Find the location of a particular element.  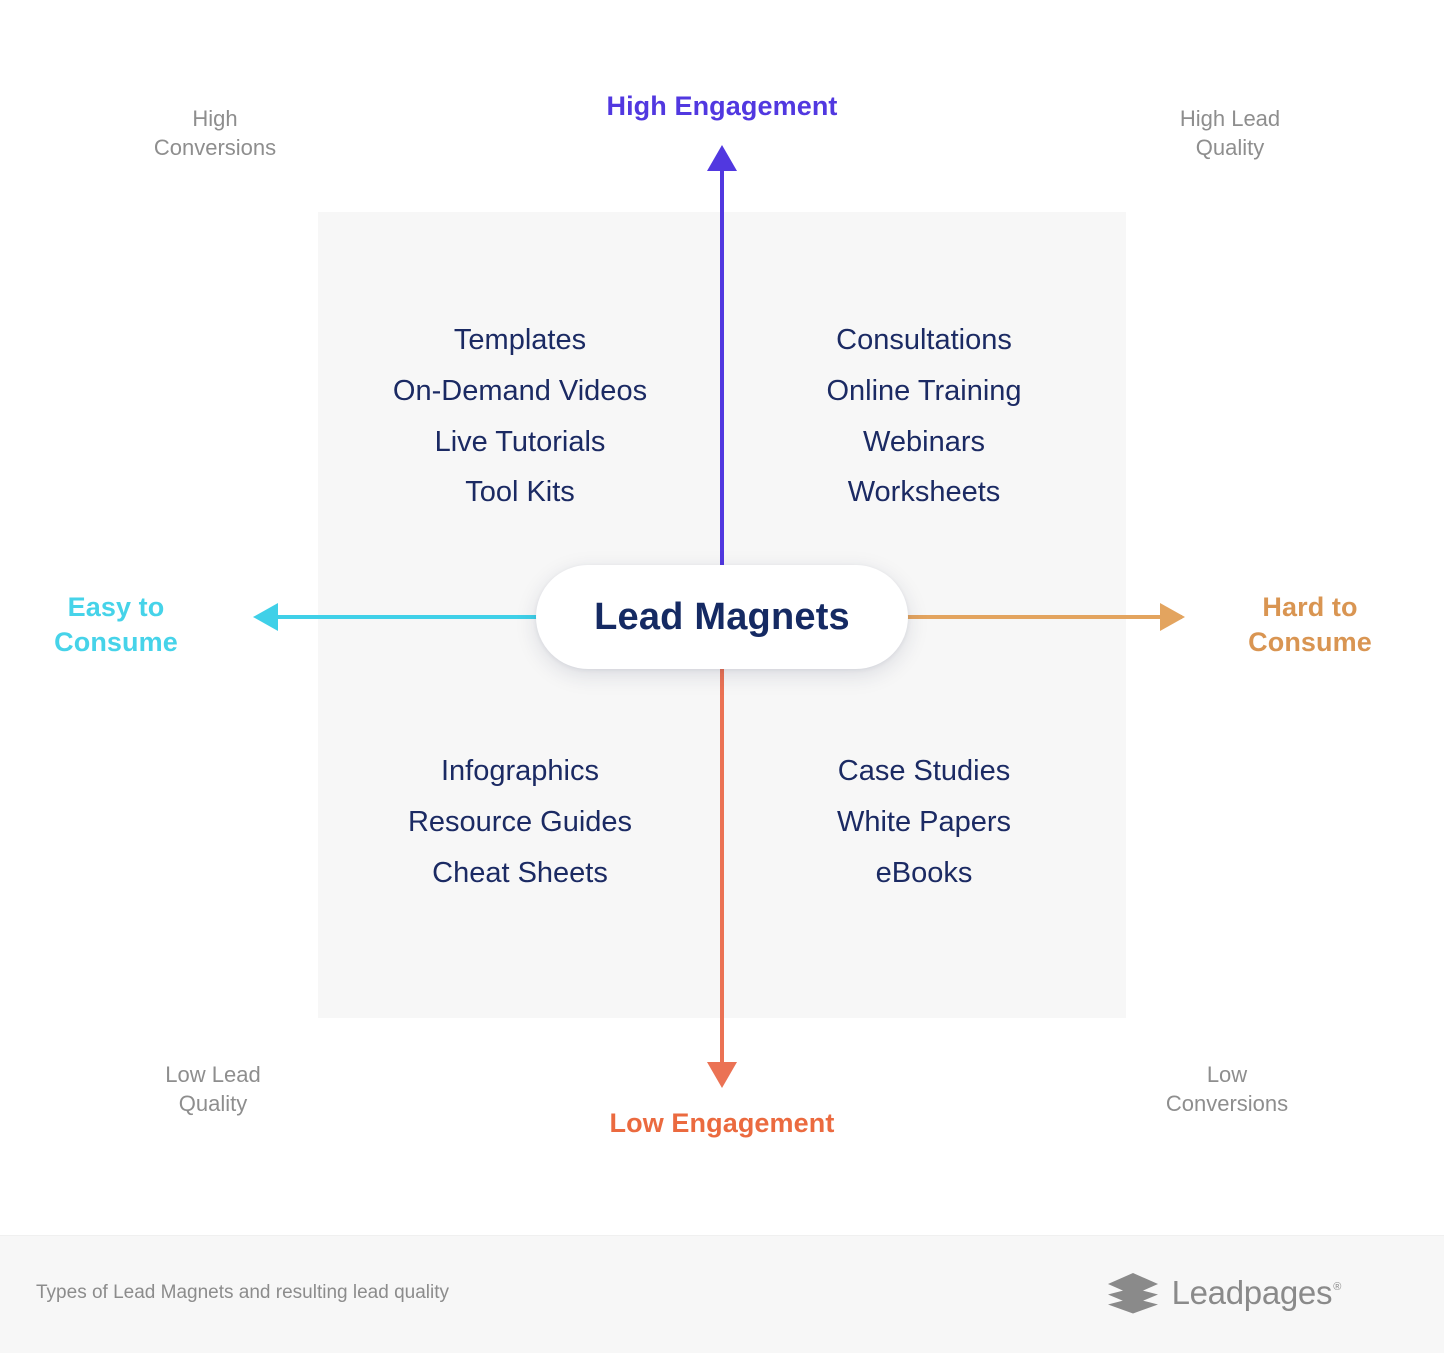

corner-label-high-conversions: High Conversions is located at coordinates (215, 133).